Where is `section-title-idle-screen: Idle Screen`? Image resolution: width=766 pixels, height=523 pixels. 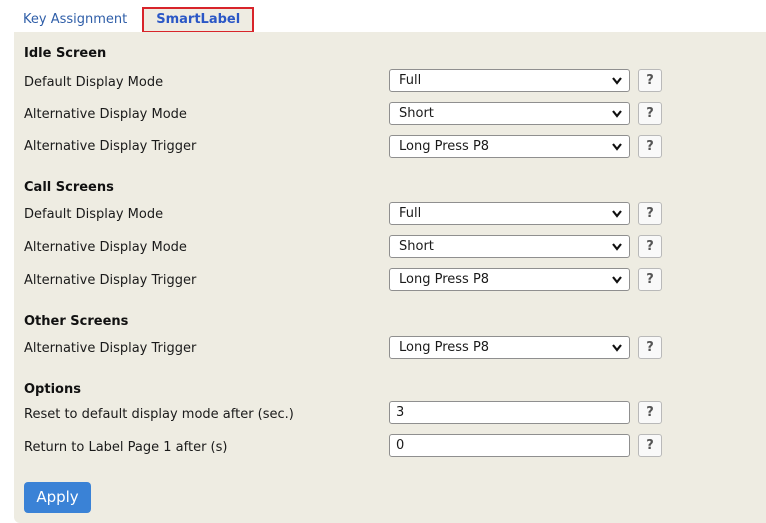 section-title-idle-screen: Idle Screen is located at coordinates (65, 53).